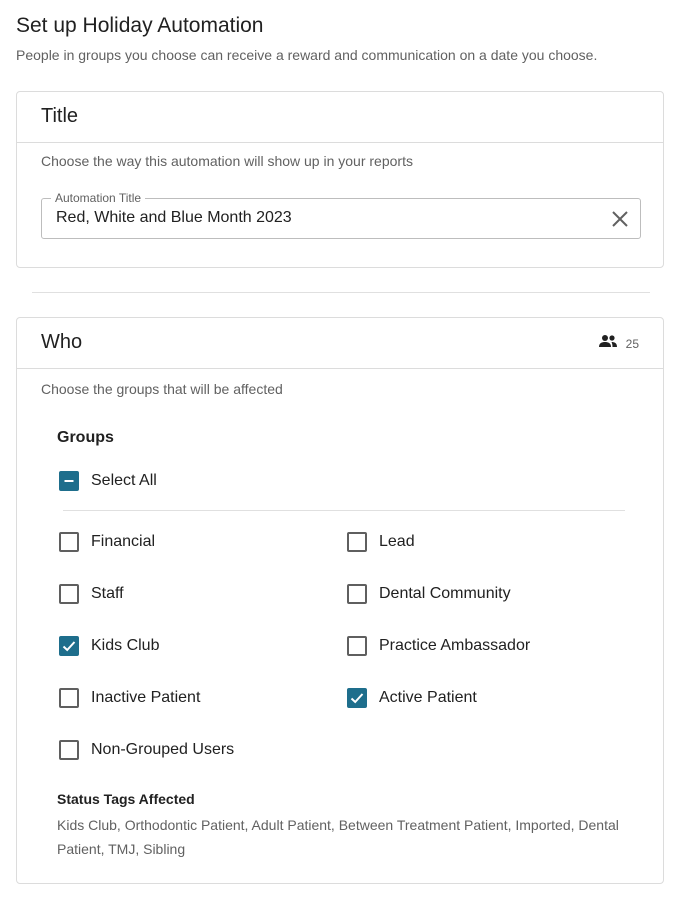  What do you see at coordinates (620, 219) in the screenshot?
I see `close-icon` at bounding box center [620, 219].